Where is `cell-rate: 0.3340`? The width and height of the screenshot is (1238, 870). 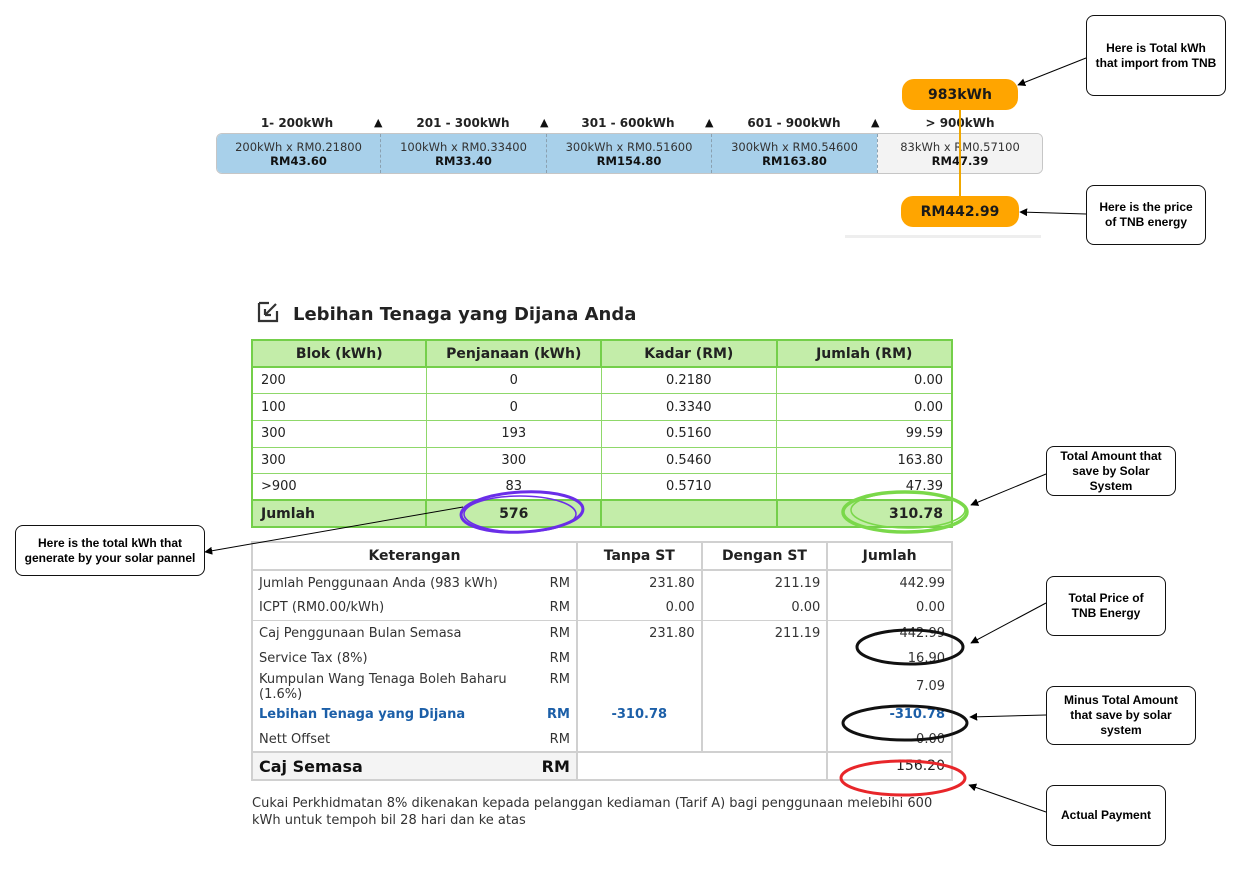 cell-rate: 0.3340 is located at coordinates (689, 407).